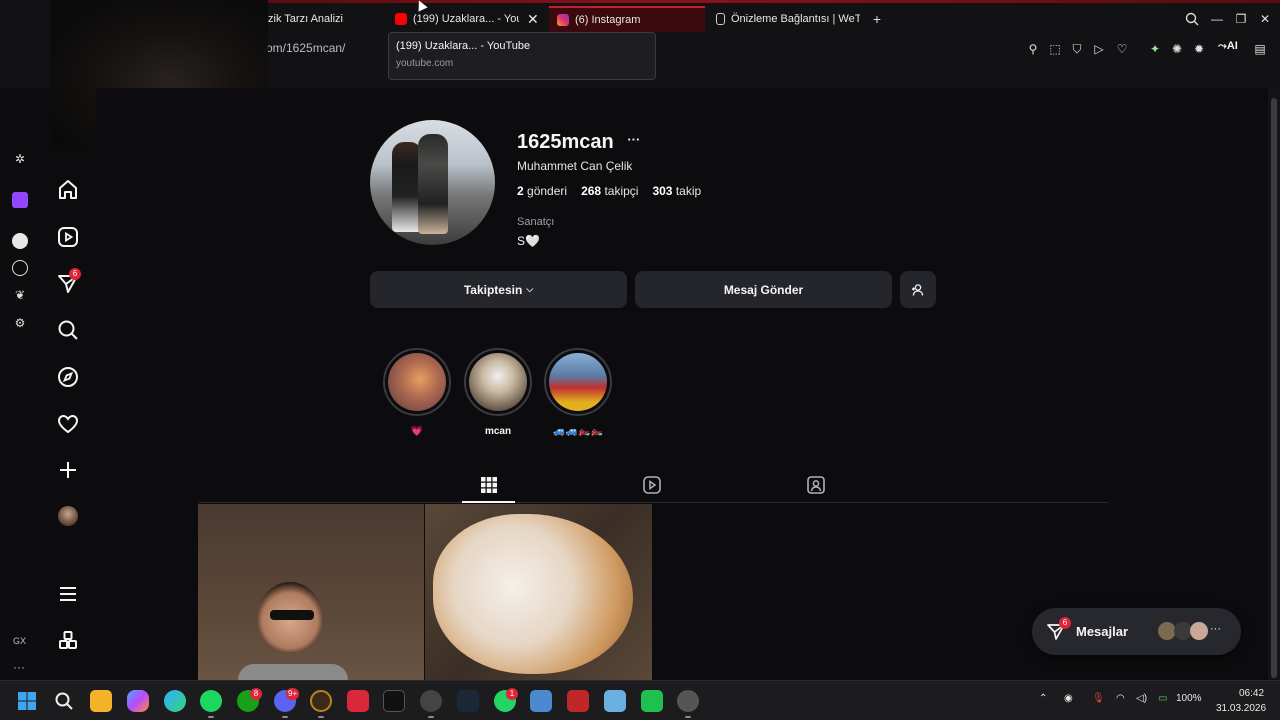 The width and height of the screenshot is (1280, 720). What do you see at coordinates (292, 615) in the screenshot?
I see `sunglasses-icon` at bounding box center [292, 615].